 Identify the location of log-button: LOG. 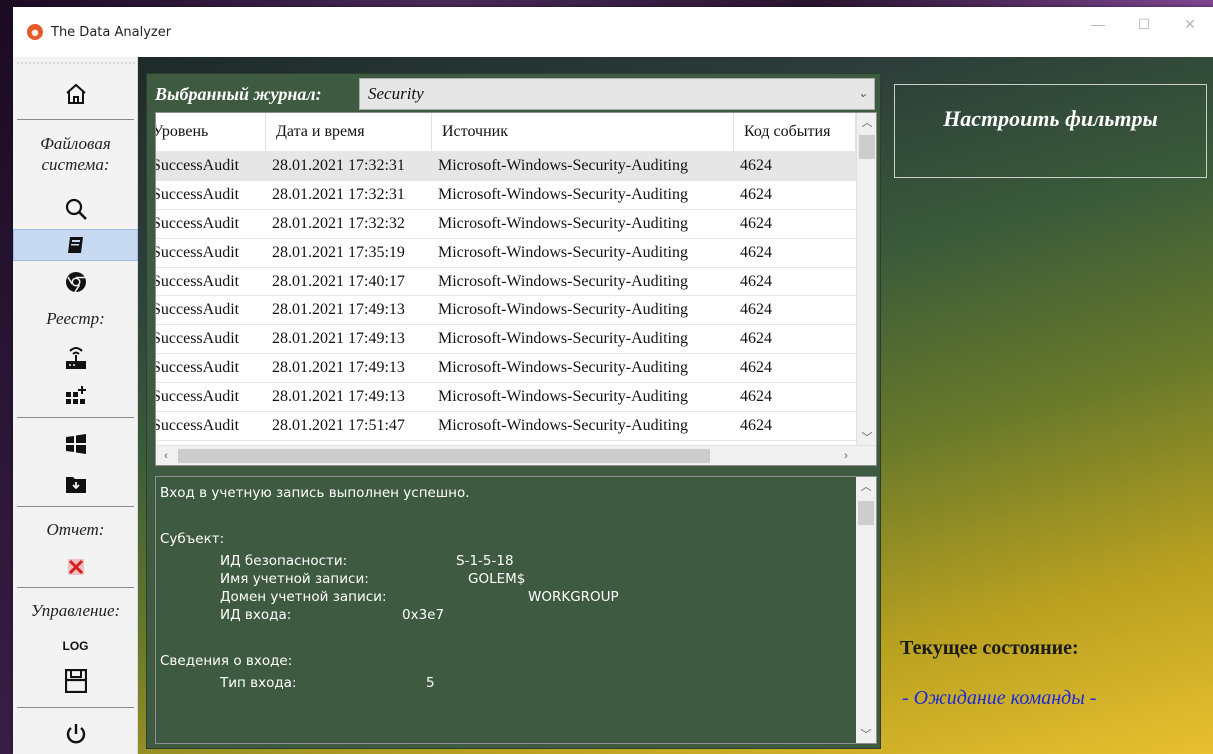
(75, 646).